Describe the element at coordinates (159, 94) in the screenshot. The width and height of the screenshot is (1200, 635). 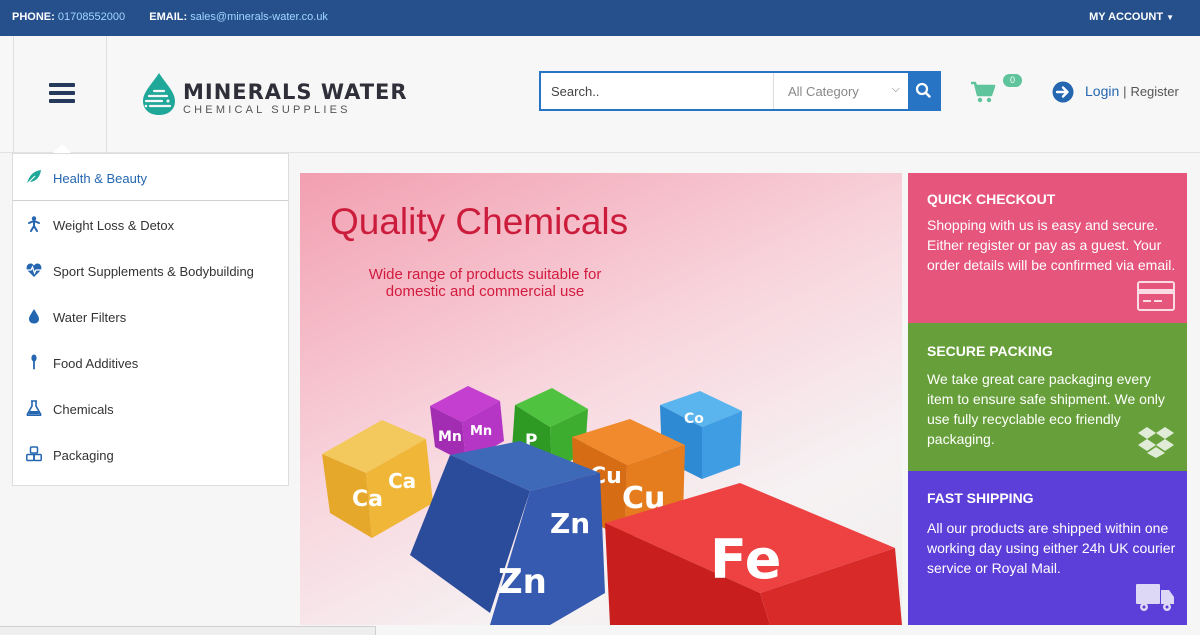
I see `water-drop-logo-icon` at that location.